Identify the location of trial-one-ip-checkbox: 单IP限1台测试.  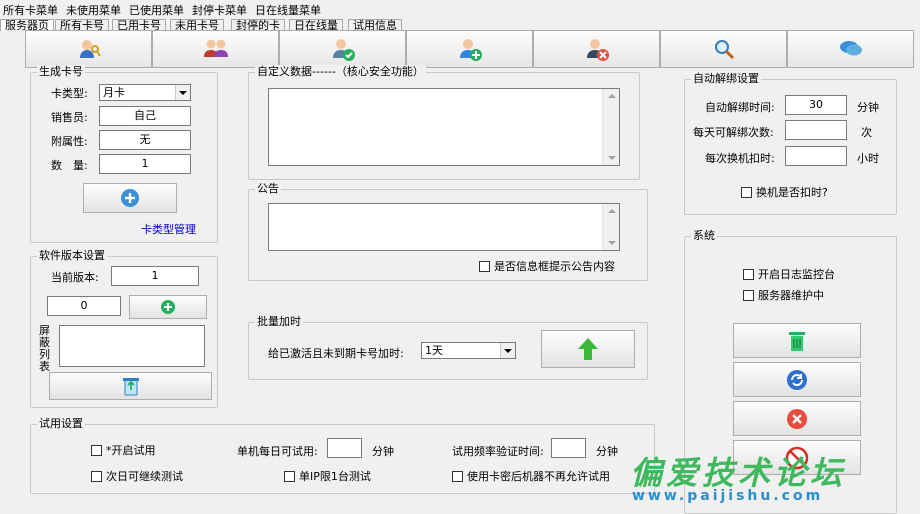
(327, 476).